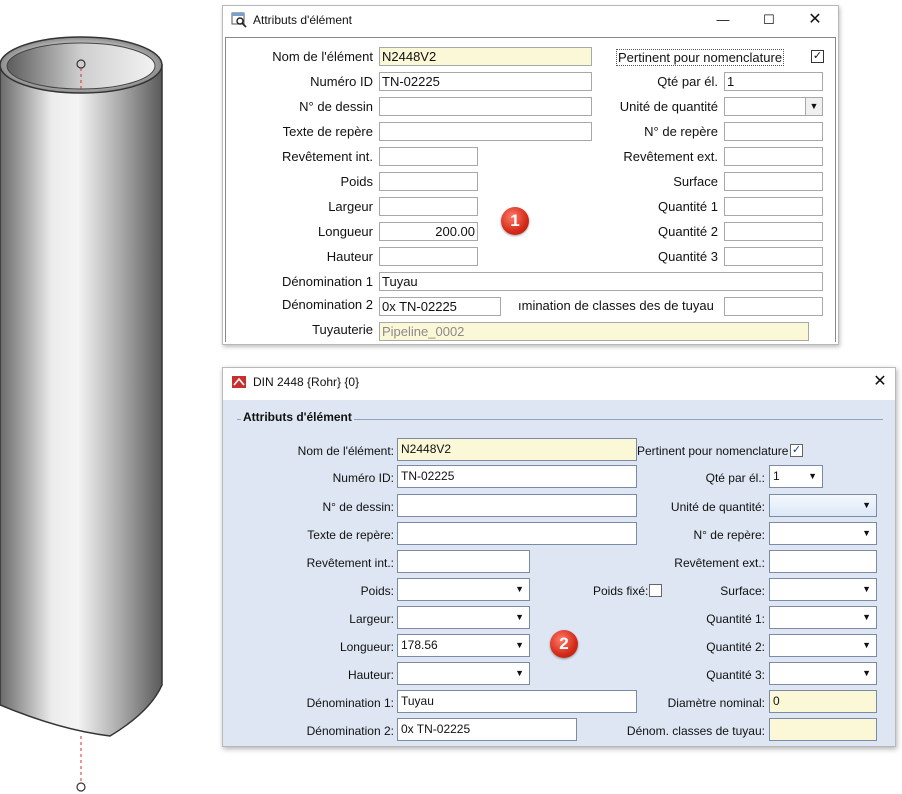 This screenshot has width=902, height=794. I want to click on title-bar: DIN 2448 {Rohr} {0} ✕, so click(559, 383).